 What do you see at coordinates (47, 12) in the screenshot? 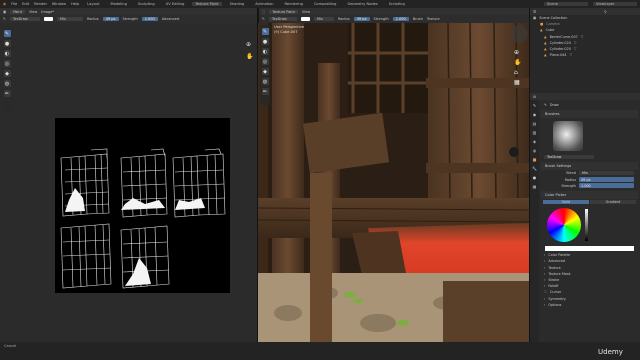
I see `image-menu: Image*` at bounding box center [47, 12].